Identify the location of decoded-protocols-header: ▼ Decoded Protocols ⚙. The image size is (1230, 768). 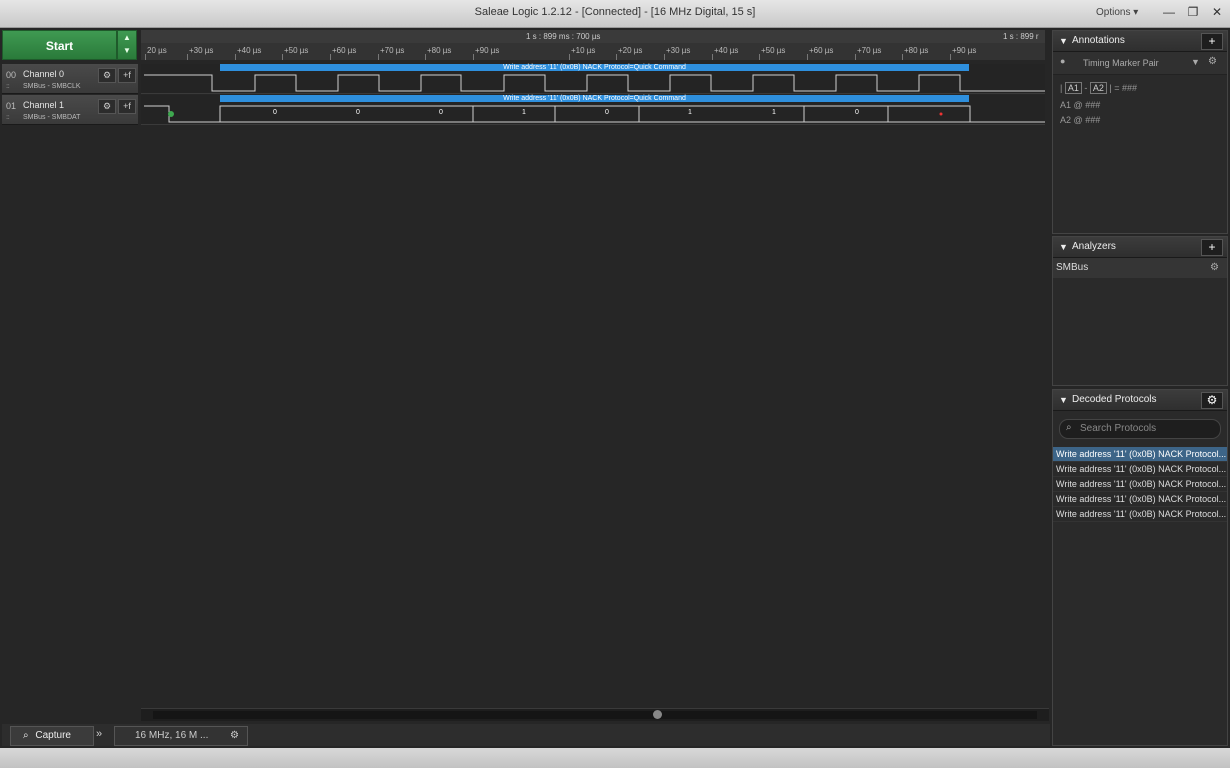
(1140, 400).